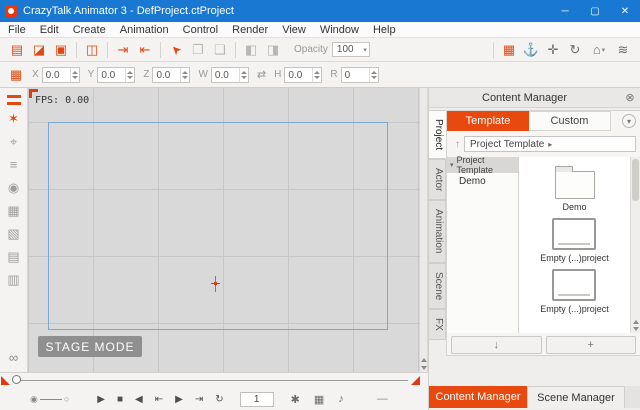 The width and height of the screenshot is (640, 410). What do you see at coordinates (13, 233) in the screenshot?
I see `prop-tool-icon: ▧` at bounding box center [13, 233].